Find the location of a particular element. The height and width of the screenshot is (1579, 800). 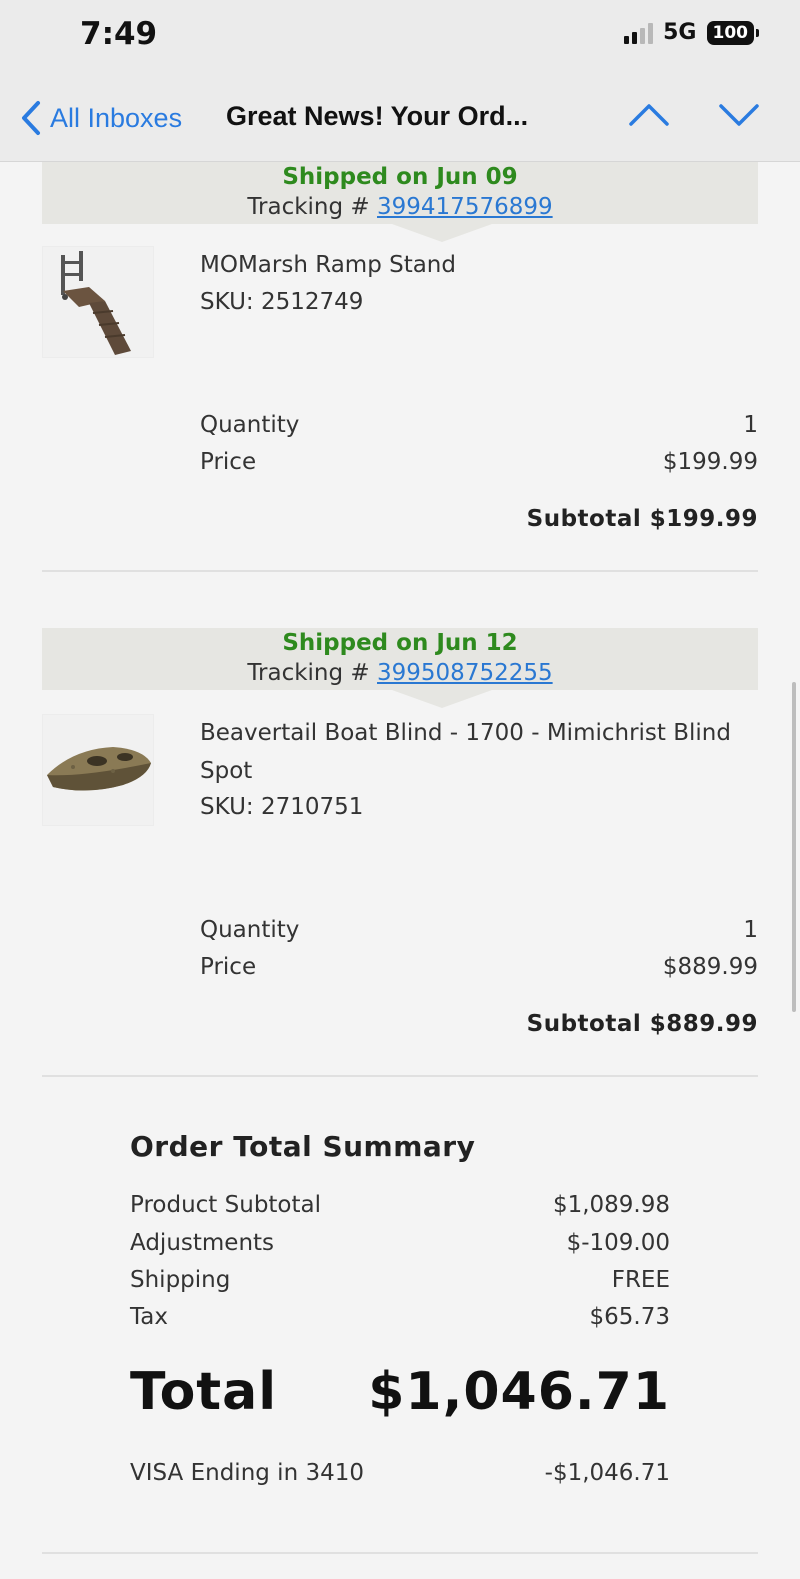

summary-row: Shipping FREE is located at coordinates (400, 1280).